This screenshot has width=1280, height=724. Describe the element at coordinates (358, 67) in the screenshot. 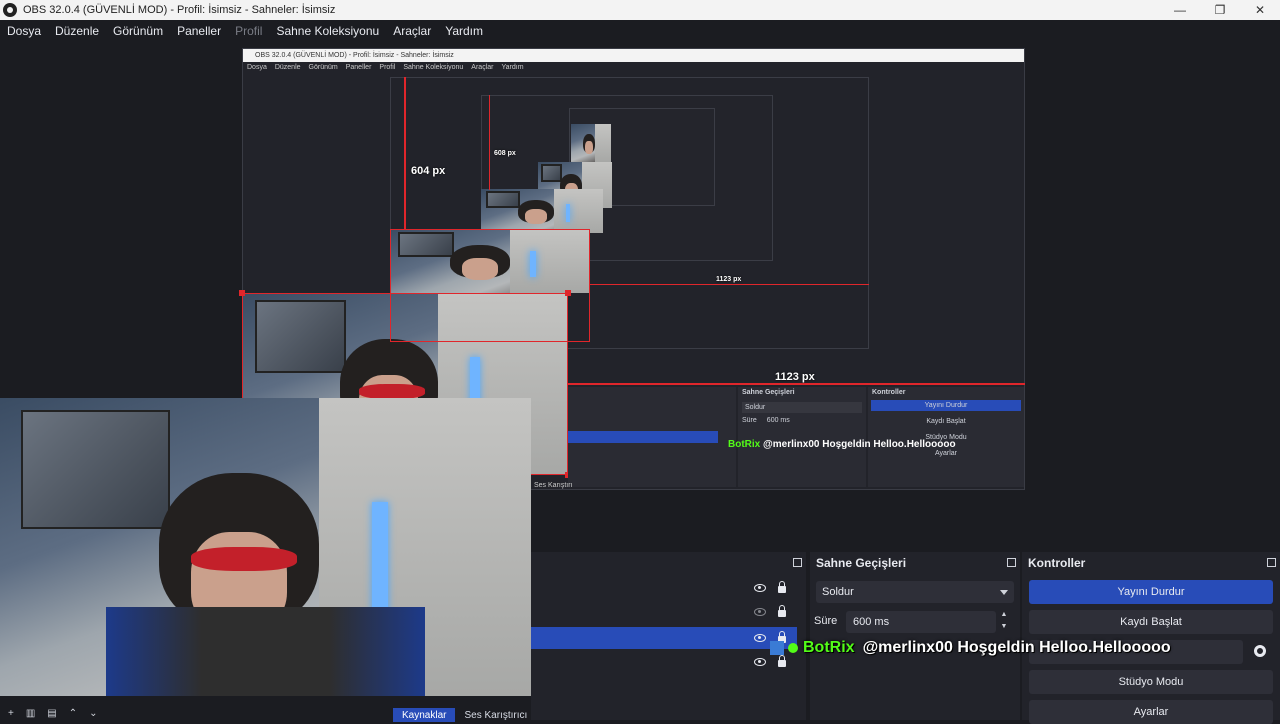

I see `mini-menu-docks: Paneller` at that location.